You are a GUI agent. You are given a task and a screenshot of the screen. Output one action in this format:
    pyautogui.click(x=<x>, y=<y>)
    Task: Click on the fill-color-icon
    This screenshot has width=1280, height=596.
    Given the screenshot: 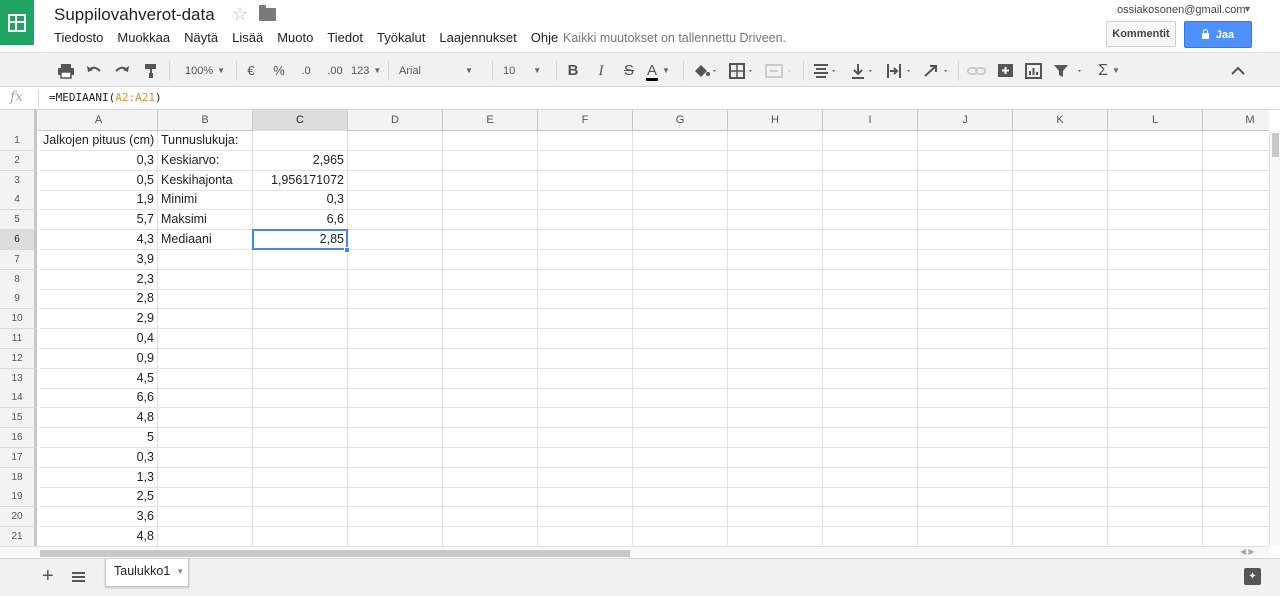 What is the action you would take?
    pyautogui.click(x=705, y=71)
    